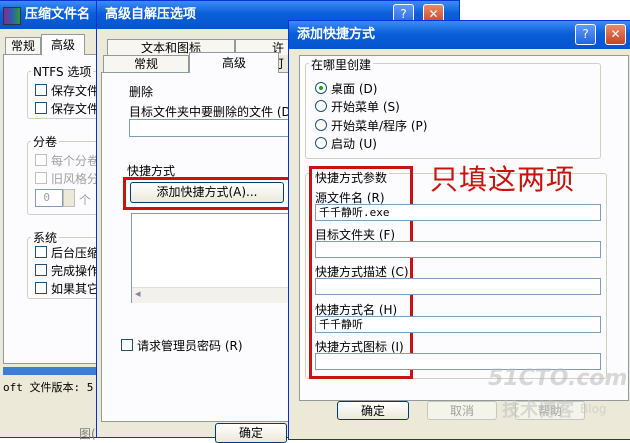  What do you see at coordinates (75, 179) in the screenshot?
I see `split-item-2: 旧风格分` at bounding box center [75, 179].